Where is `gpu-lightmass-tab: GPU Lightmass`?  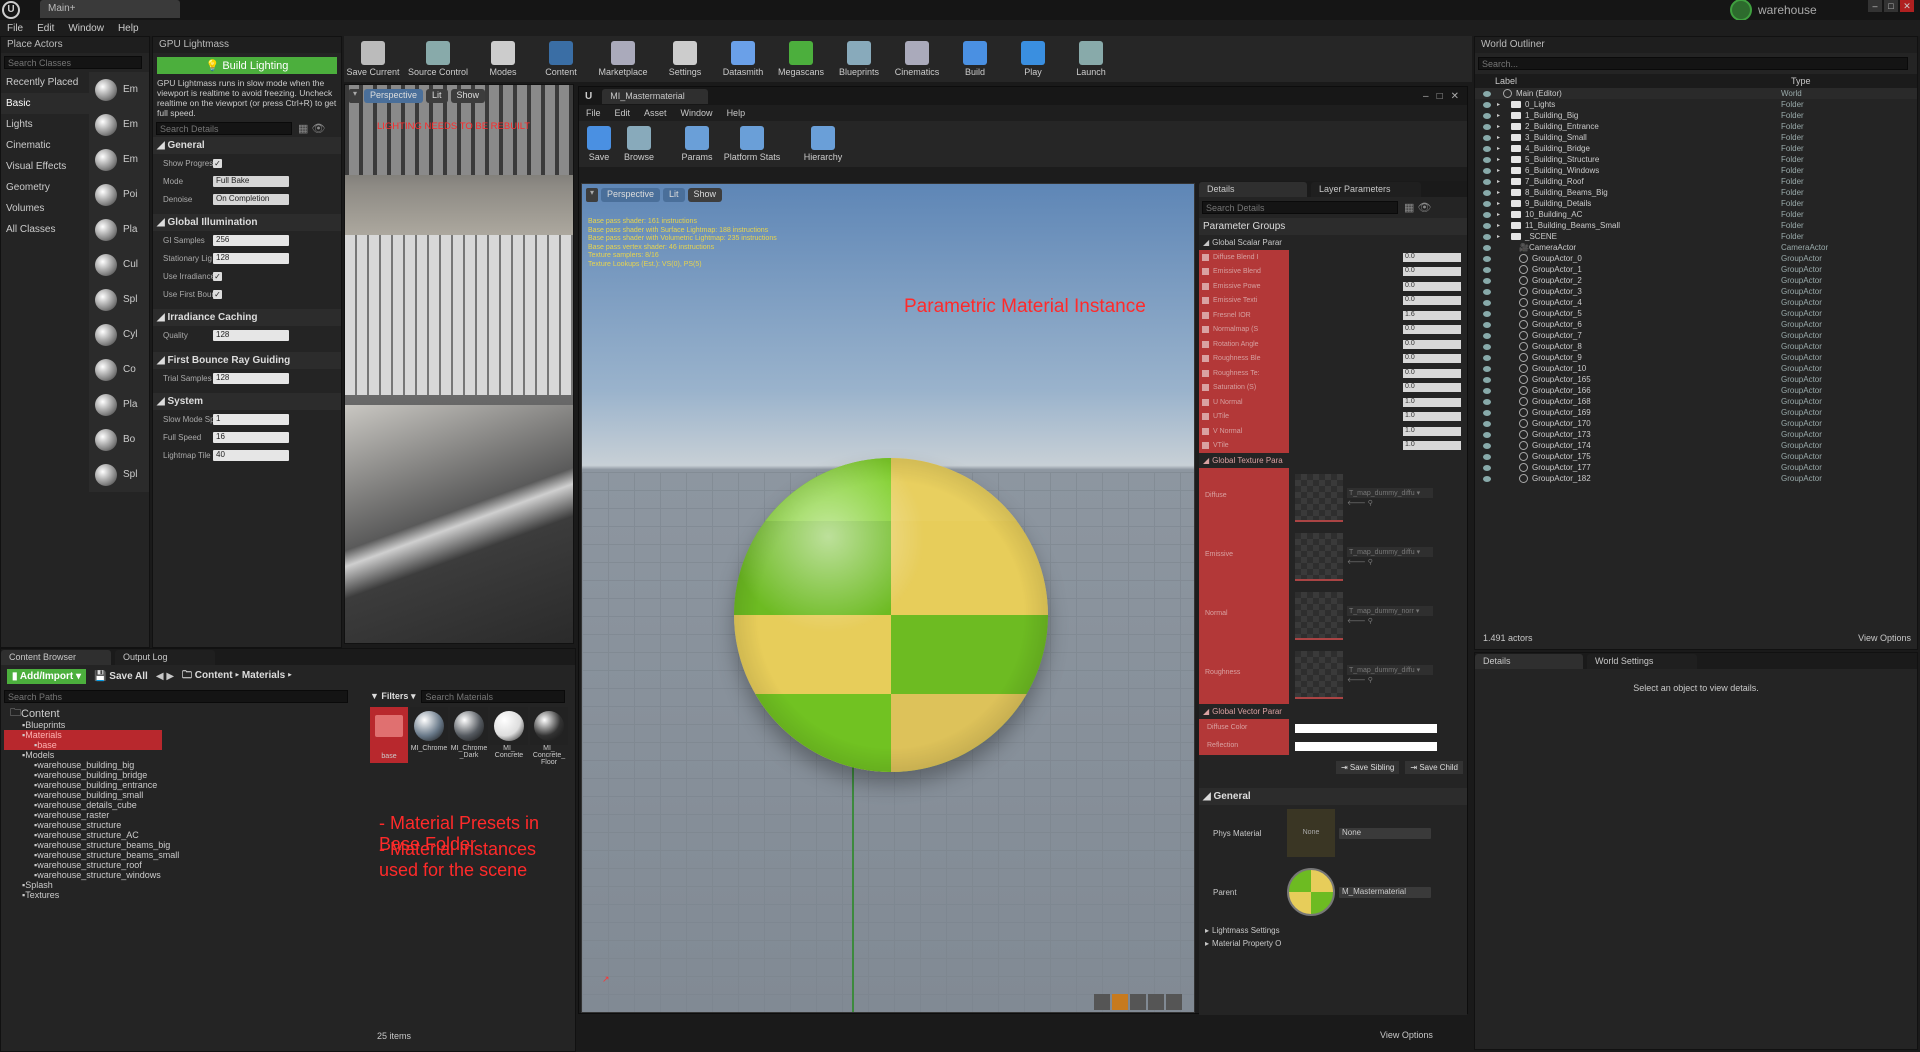 gpu-lightmass-tab: GPU Lightmass is located at coordinates (247, 45).